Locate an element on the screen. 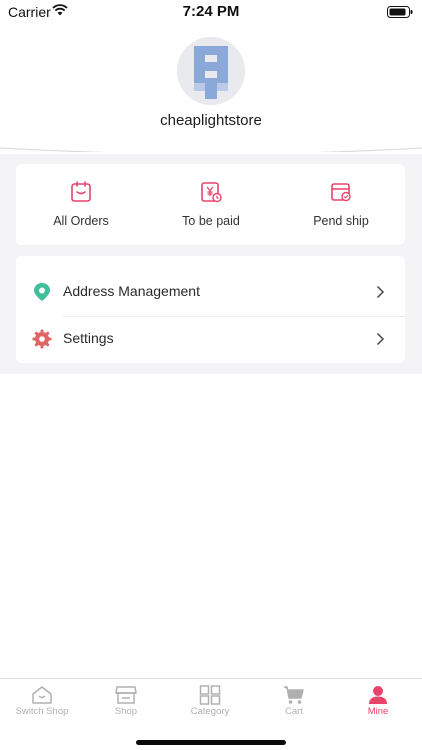 Image resolution: width=422 pixels, height=750 pixels. tab-cart-label: Cart is located at coordinates (294, 711).